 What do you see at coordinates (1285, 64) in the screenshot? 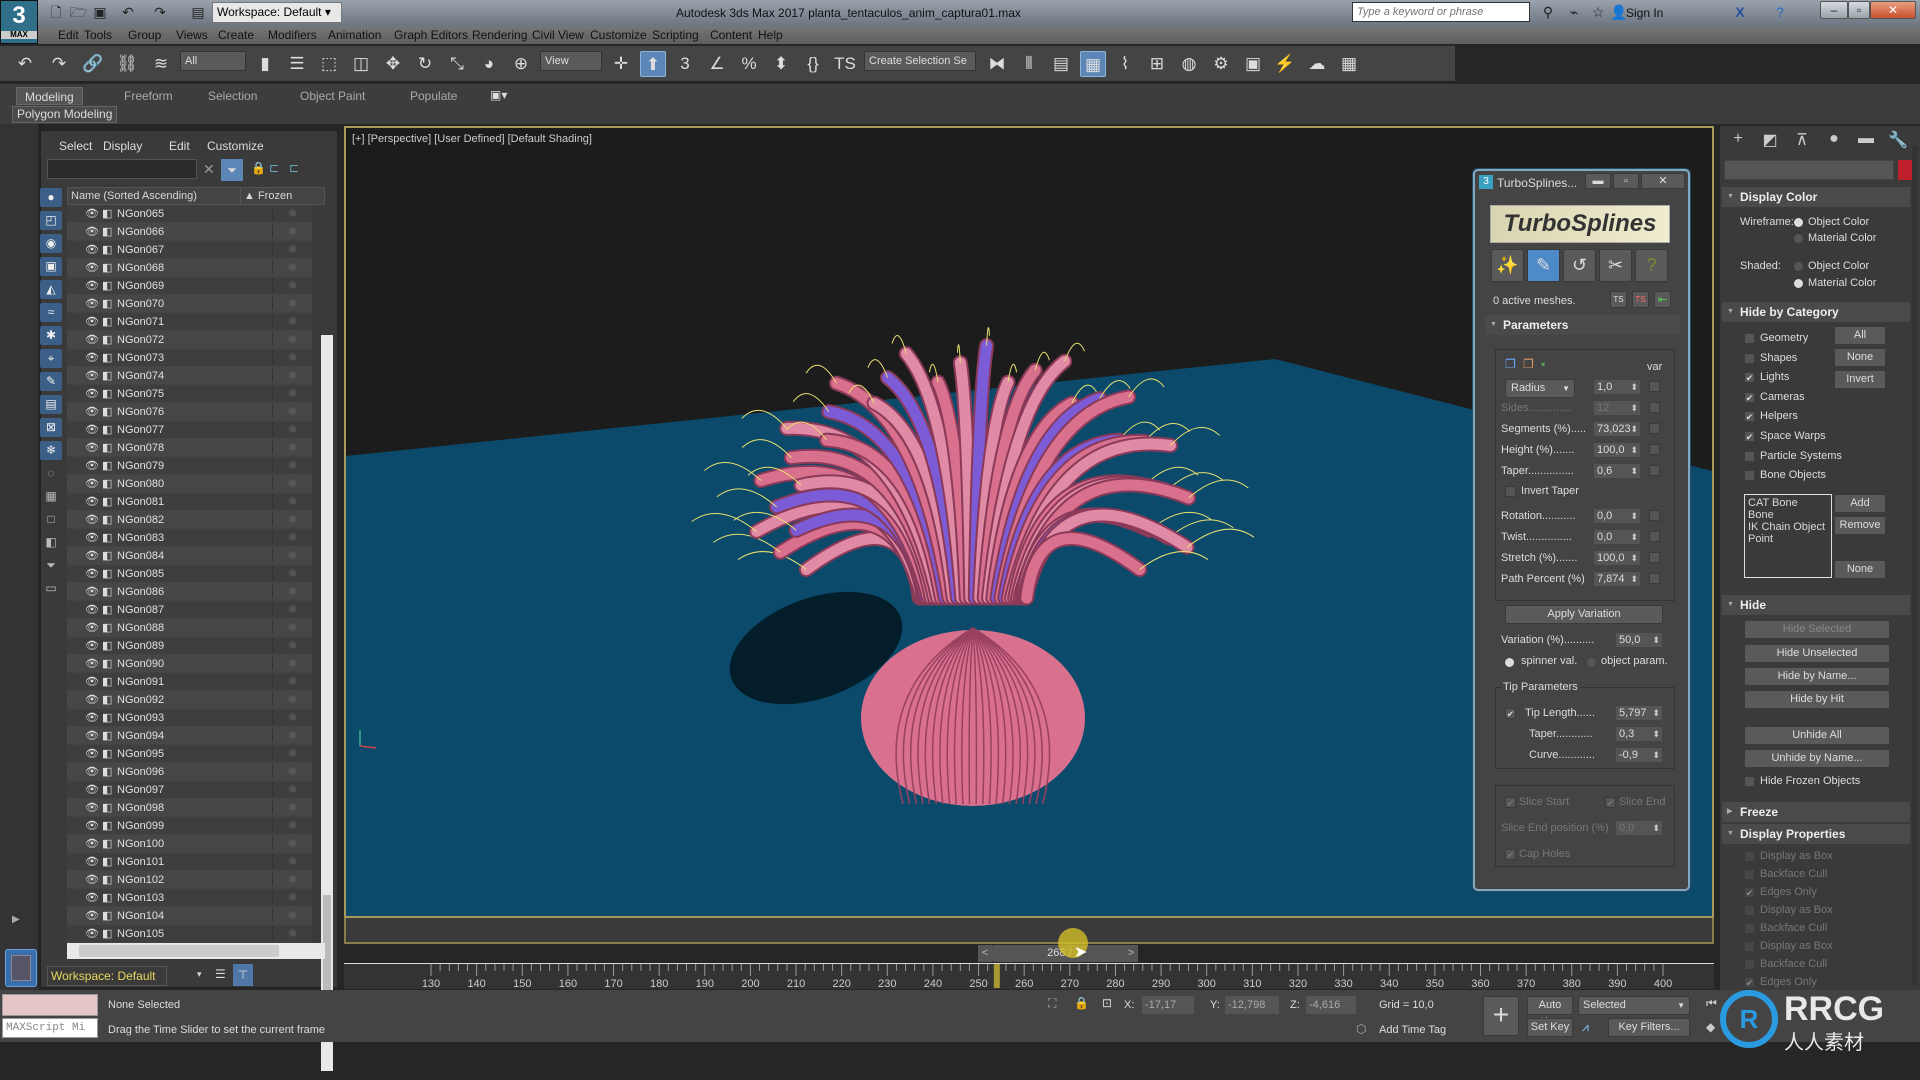
I see `render-production-icon: ⚡` at bounding box center [1285, 64].